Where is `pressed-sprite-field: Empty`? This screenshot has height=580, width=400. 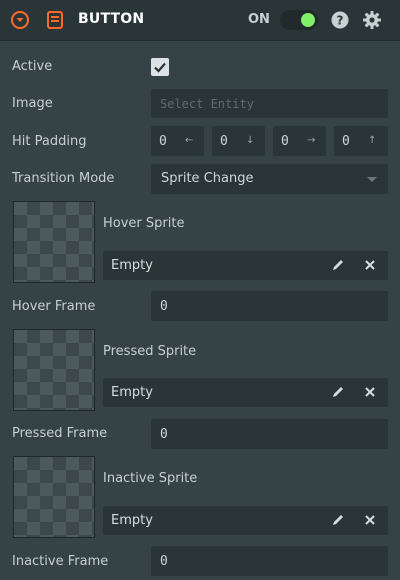 pressed-sprite-field: Empty is located at coordinates (245, 392).